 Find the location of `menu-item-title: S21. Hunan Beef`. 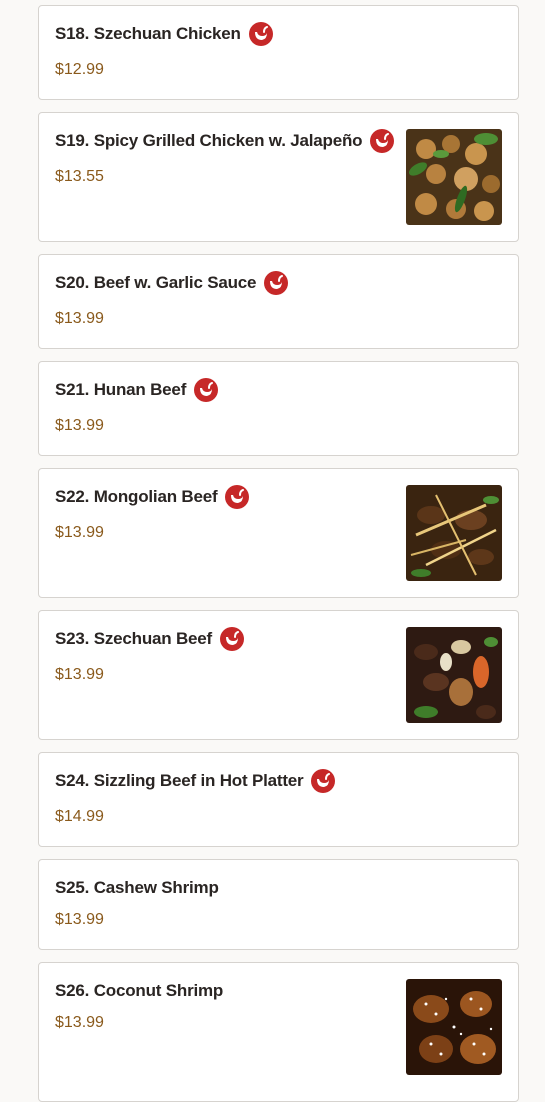

menu-item-title: S21. Hunan Beef is located at coordinates (121, 389).